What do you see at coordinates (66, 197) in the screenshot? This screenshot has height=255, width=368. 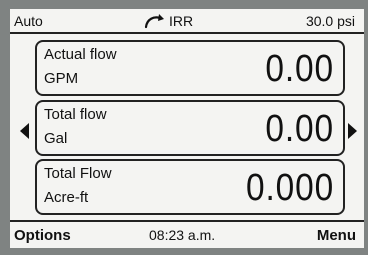 I see `card-unit: Acre-ft` at bounding box center [66, 197].